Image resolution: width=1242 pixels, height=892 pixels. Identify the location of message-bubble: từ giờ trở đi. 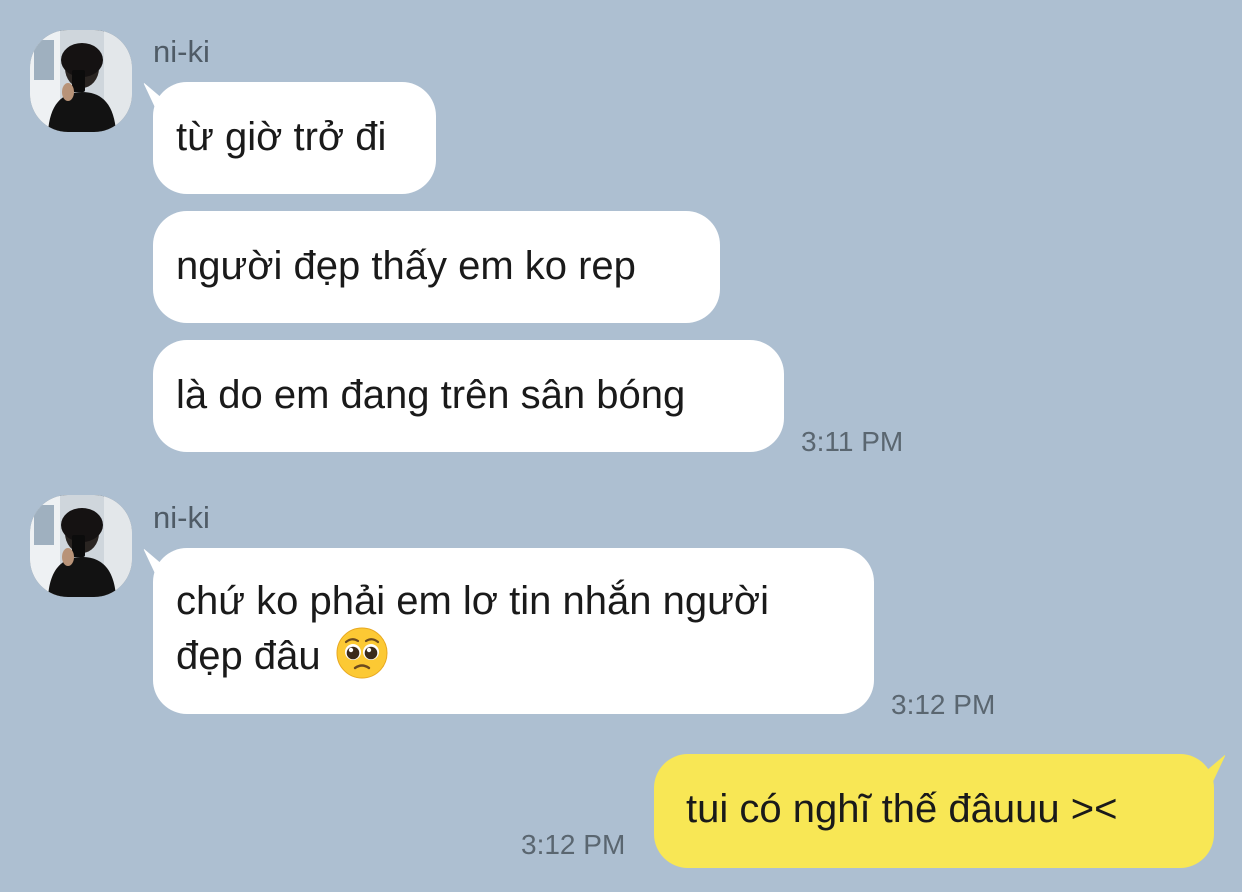
(294, 138).